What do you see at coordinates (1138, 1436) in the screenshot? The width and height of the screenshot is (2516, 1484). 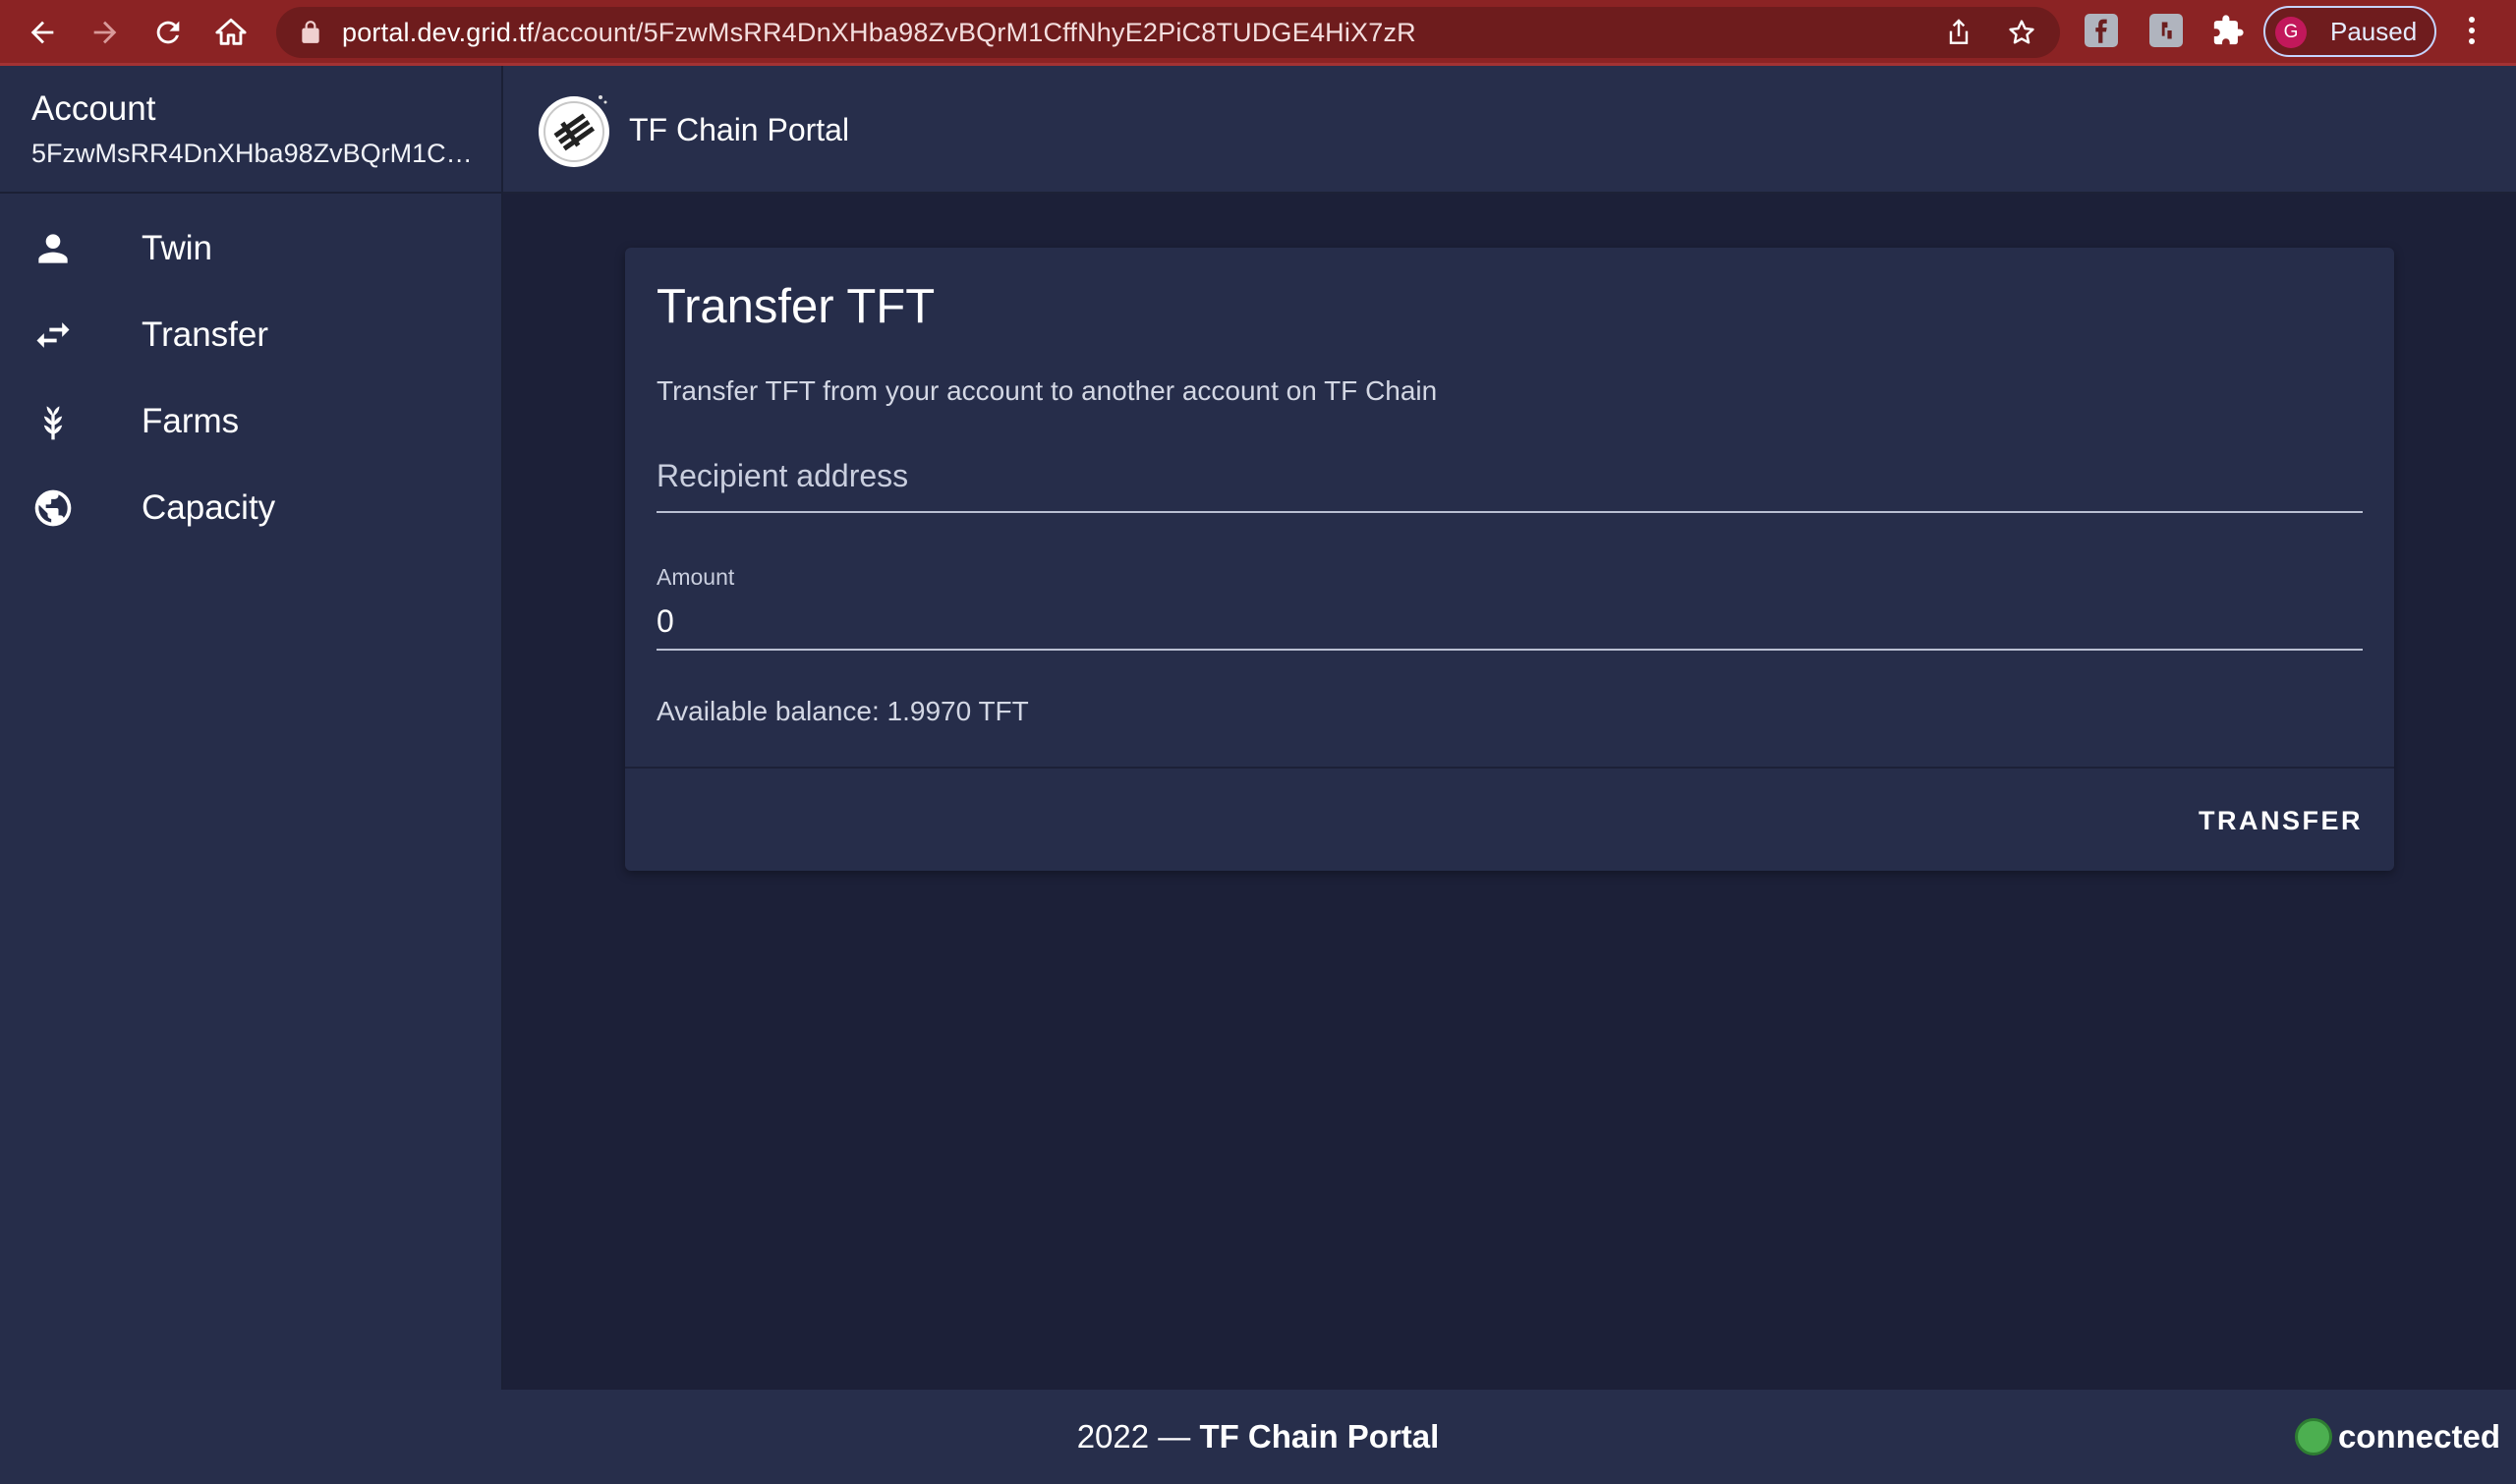 I see `footer-year: 2022 —` at bounding box center [1138, 1436].